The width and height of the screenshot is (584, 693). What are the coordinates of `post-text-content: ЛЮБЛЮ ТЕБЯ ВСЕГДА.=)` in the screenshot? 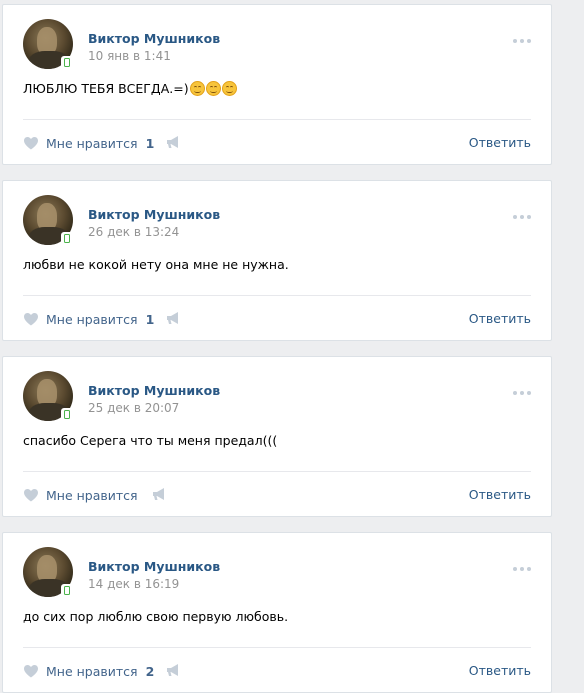 It's located at (106, 88).